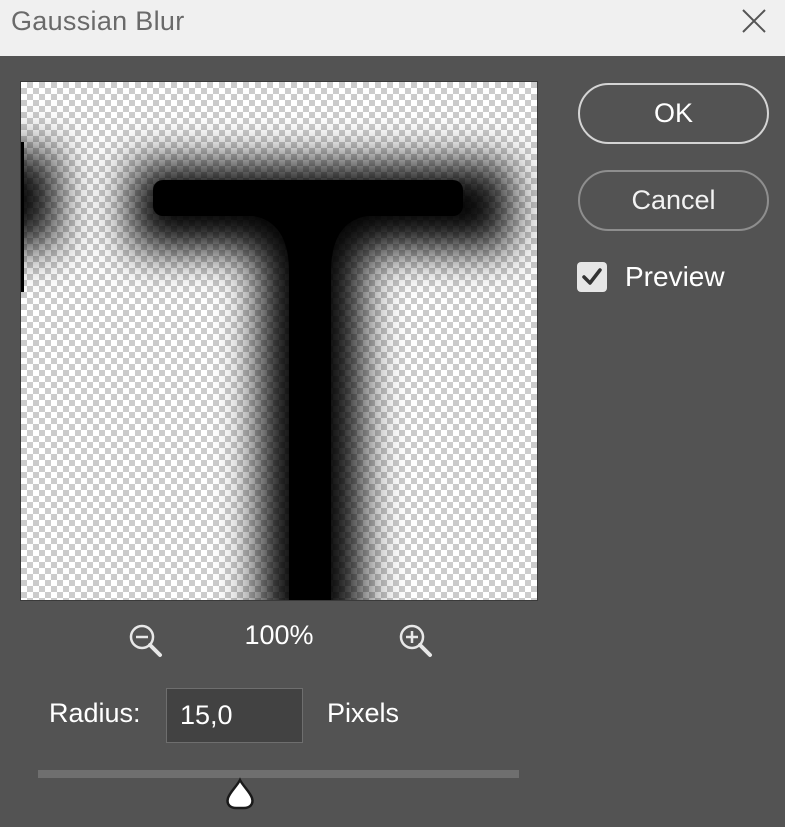 This screenshot has height=827, width=785. Describe the element at coordinates (392, 28) in the screenshot. I see `title-bar: Gaussian Blur` at that location.